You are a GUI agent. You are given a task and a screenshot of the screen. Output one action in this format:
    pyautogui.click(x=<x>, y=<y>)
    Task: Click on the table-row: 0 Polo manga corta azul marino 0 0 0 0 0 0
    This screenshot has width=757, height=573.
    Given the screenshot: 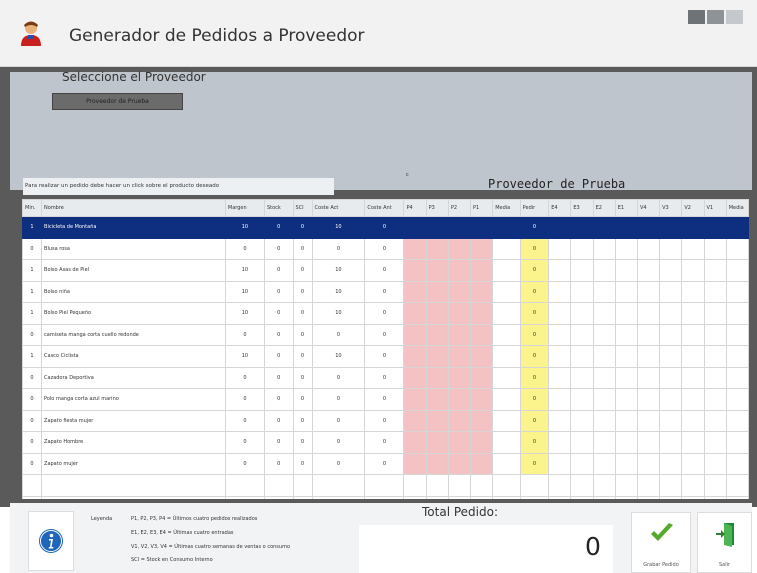 What is the action you would take?
    pyautogui.click(x=385, y=399)
    